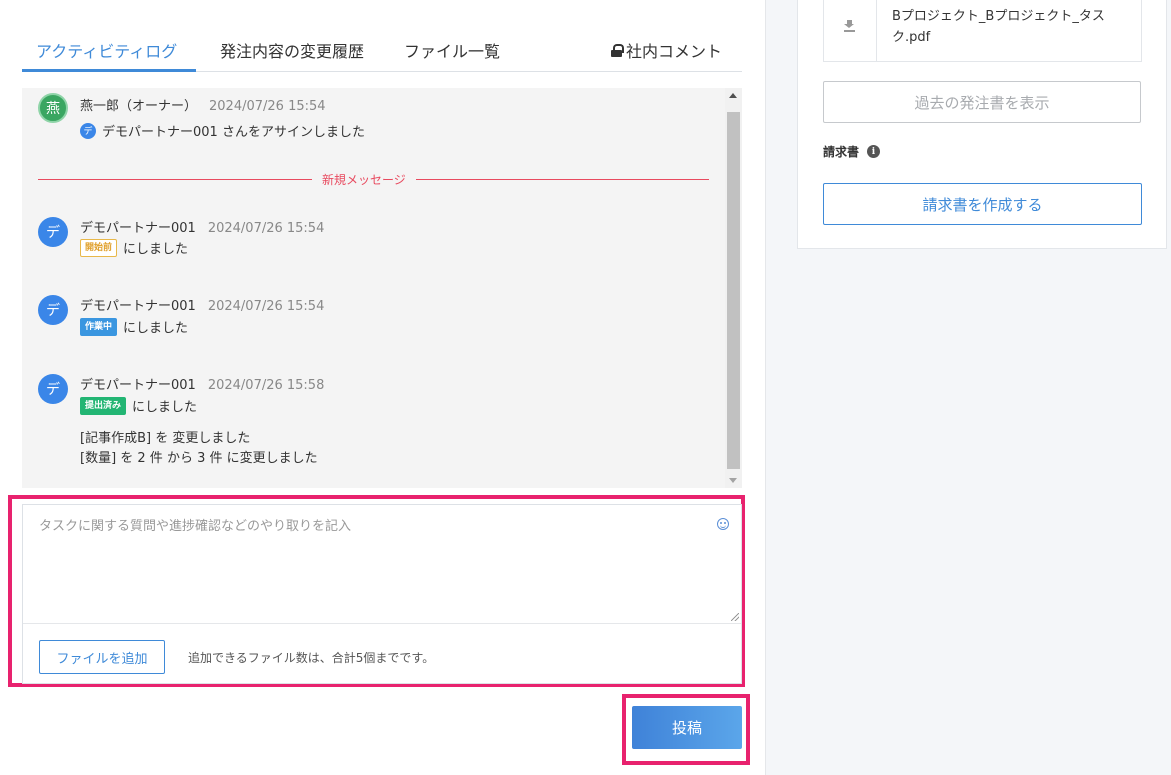 The image size is (1171, 775). What do you see at coordinates (199, 458) in the screenshot?
I see `entry-change: [数量] を 2 件 から 3 件 に変更しました` at bounding box center [199, 458].